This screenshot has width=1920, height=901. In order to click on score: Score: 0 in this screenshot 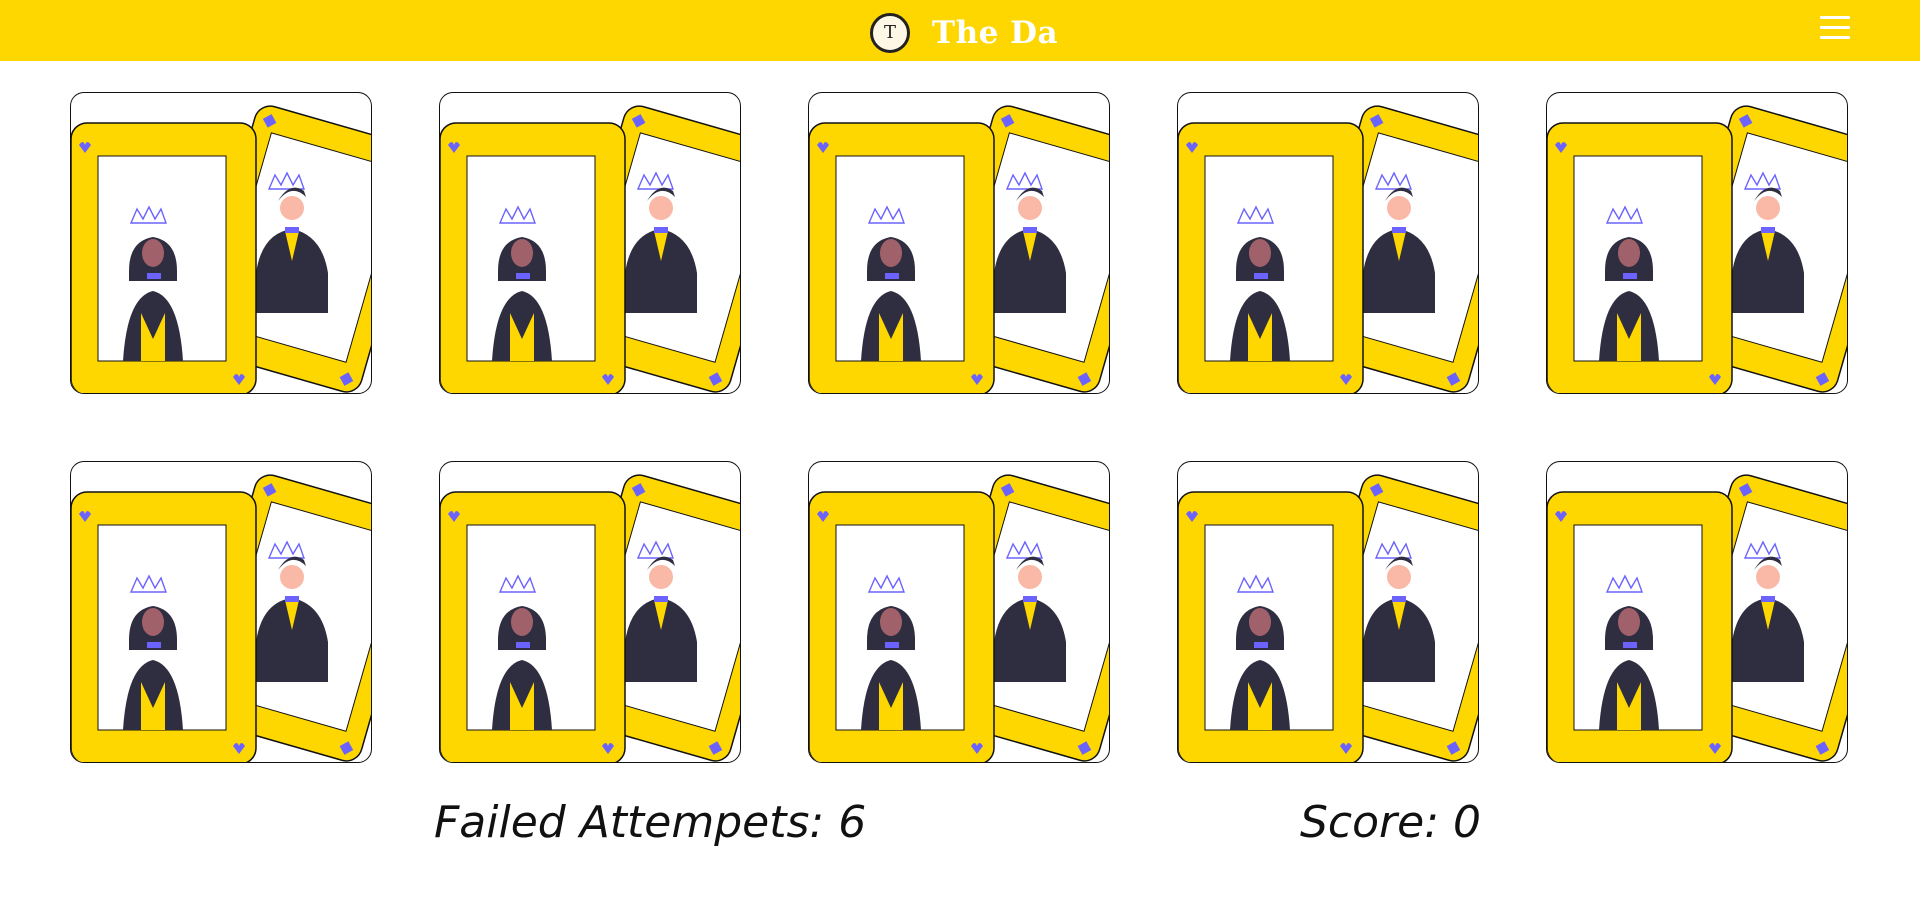, I will do `click(1390, 822)`.